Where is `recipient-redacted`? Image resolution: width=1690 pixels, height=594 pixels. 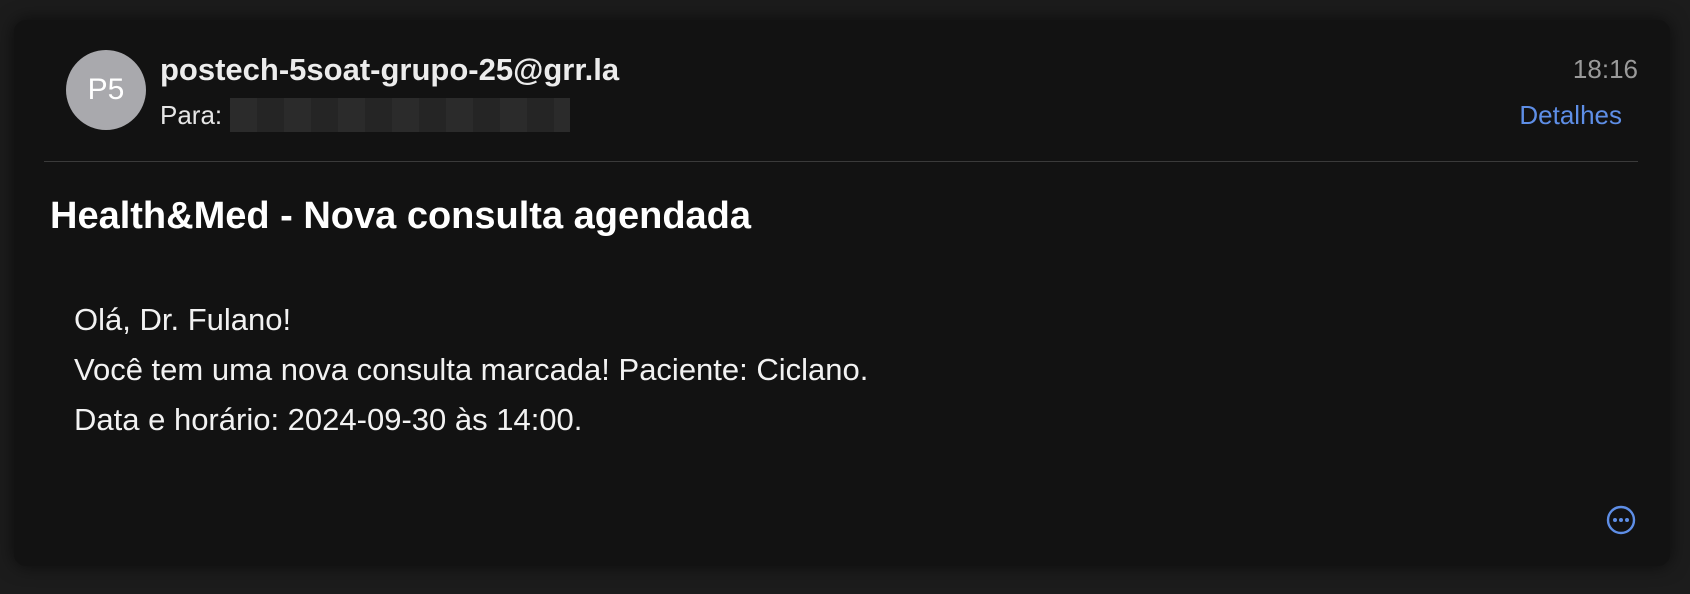
recipient-redacted is located at coordinates (400, 115).